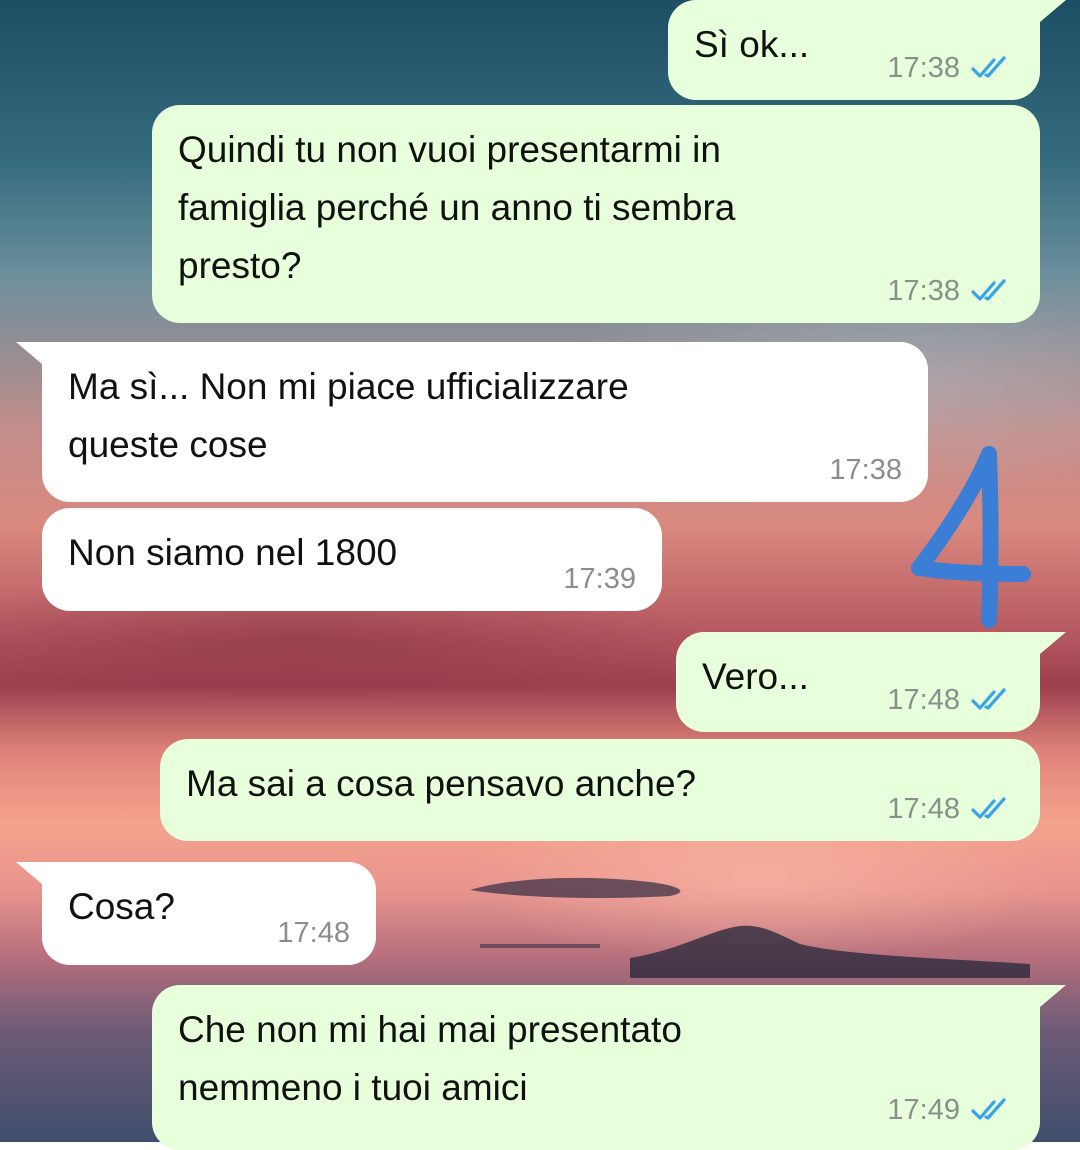 The image size is (1080, 1150). Describe the element at coordinates (971, 537) in the screenshot. I see `handwritten-number-four` at that location.